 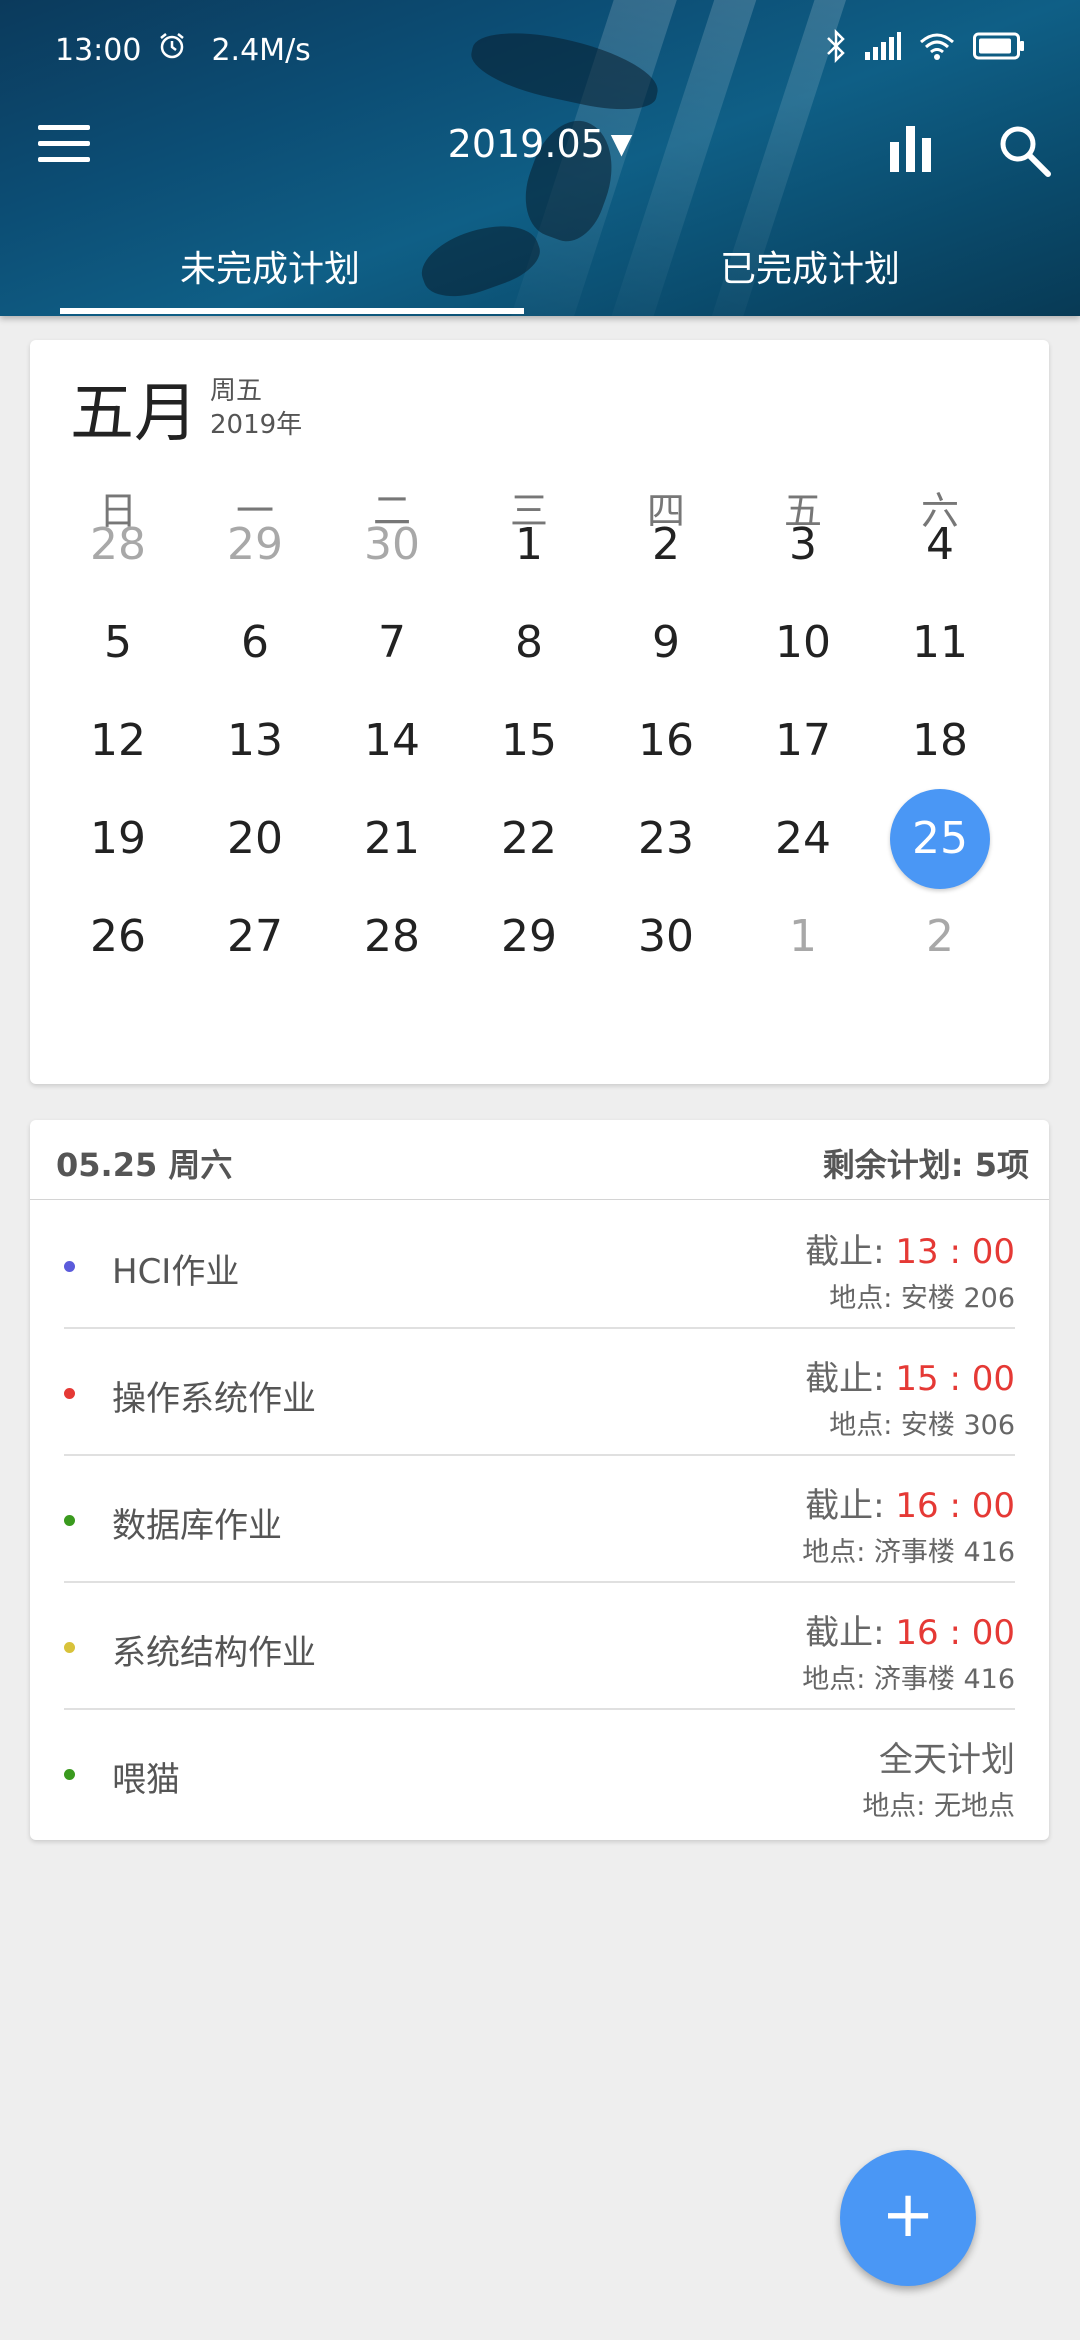 What do you see at coordinates (146, 1780) in the screenshot?
I see `plan-name: 喂猫` at bounding box center [146, 1780].